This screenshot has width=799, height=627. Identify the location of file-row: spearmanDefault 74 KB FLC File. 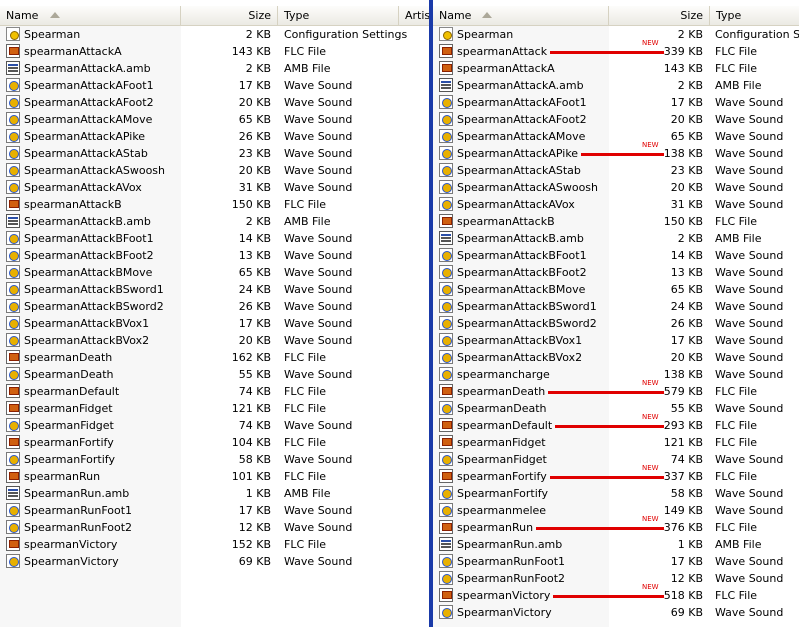
(214, 391).